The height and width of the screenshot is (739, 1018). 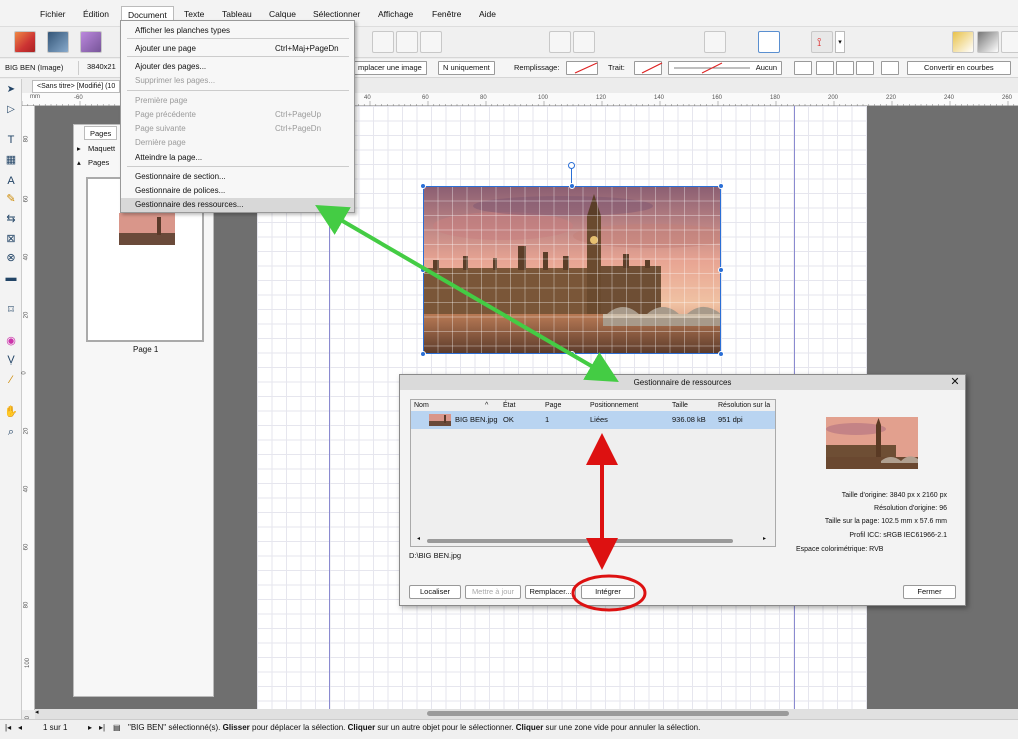 What do you see at coordinates (721, 270) in the screenshot?
I see `resize-handle-r` at bounding box center [721, 270].